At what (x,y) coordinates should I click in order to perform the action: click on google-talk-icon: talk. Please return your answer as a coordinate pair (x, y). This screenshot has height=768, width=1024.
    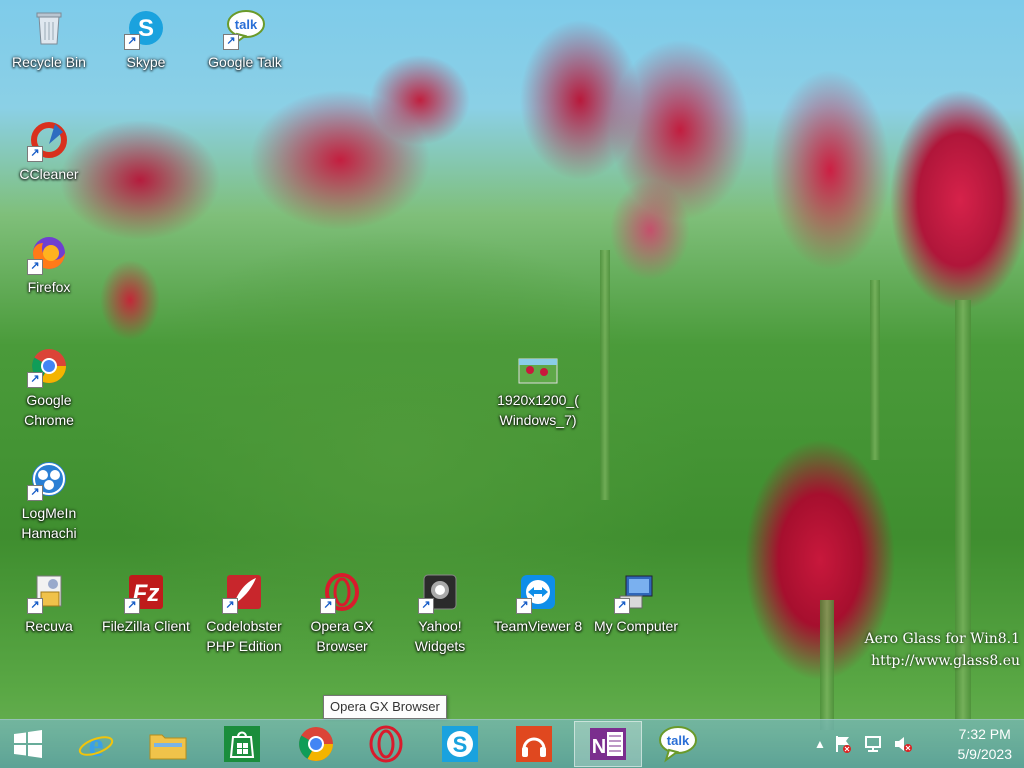
    Looking at the image, I should click on (678, 744).